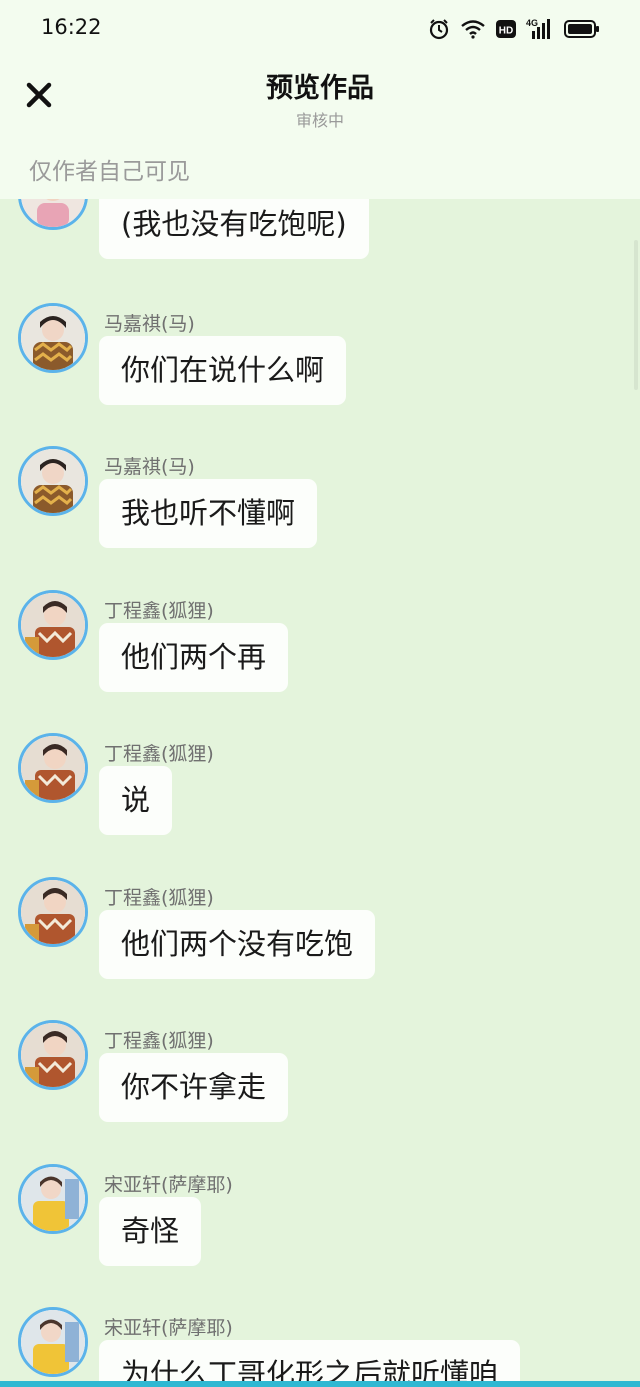 The width and height of the screenshot is (640, 1387). Describe the element at coordinates (234, 224) in the screenshot. I see `message-bubble: (我也没有吃饱呢)` at that location.